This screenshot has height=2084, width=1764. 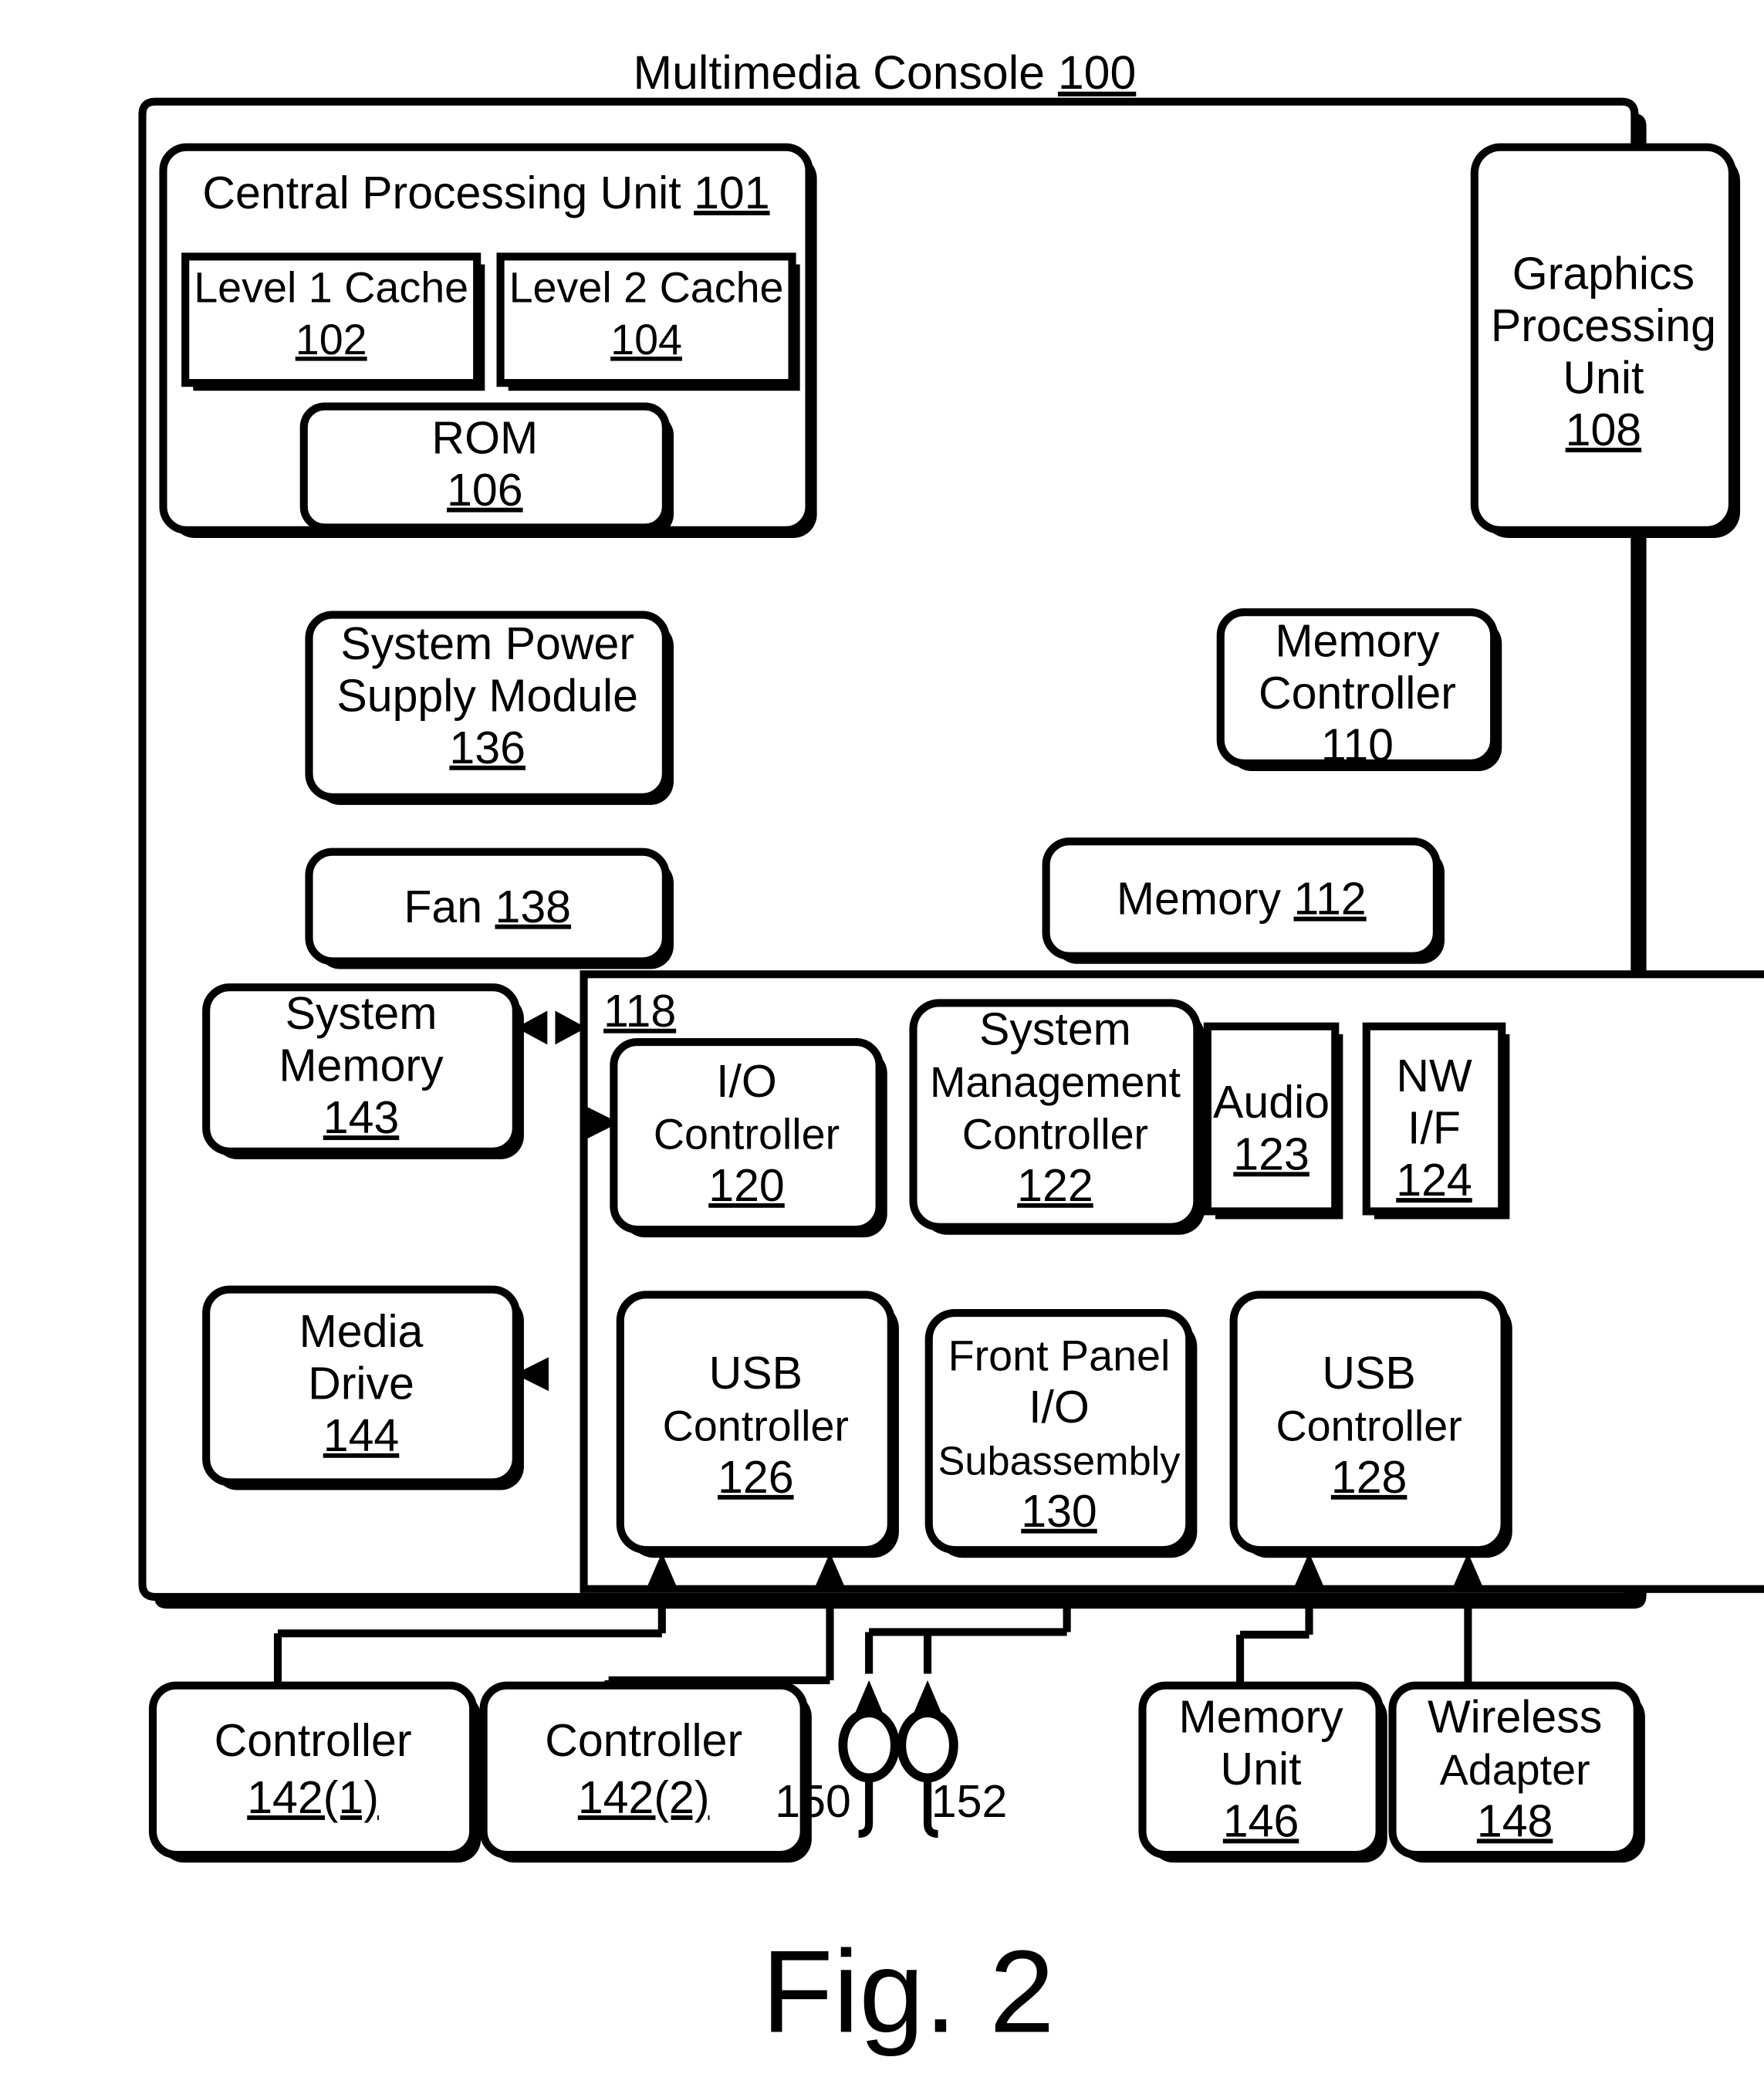 What do you see at coordinates (1055, 1185) in the screenshot?
I see `smc-ref: 122` at bounding box center [1055, 1185].